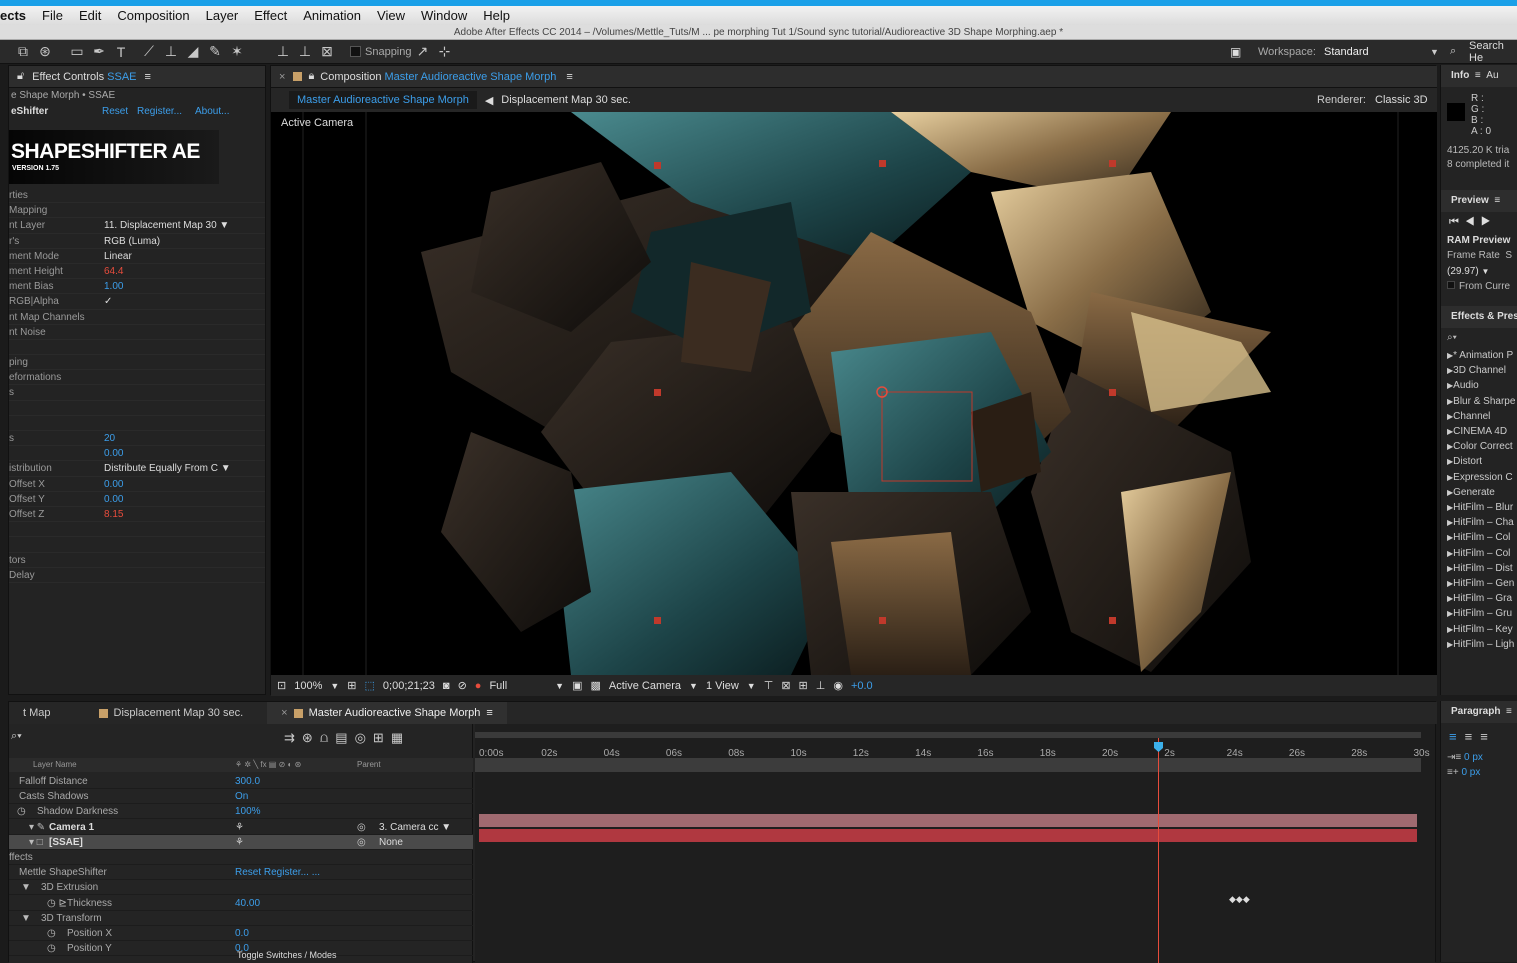  I want to click on type-tool-icon: T, so click(121, 52).